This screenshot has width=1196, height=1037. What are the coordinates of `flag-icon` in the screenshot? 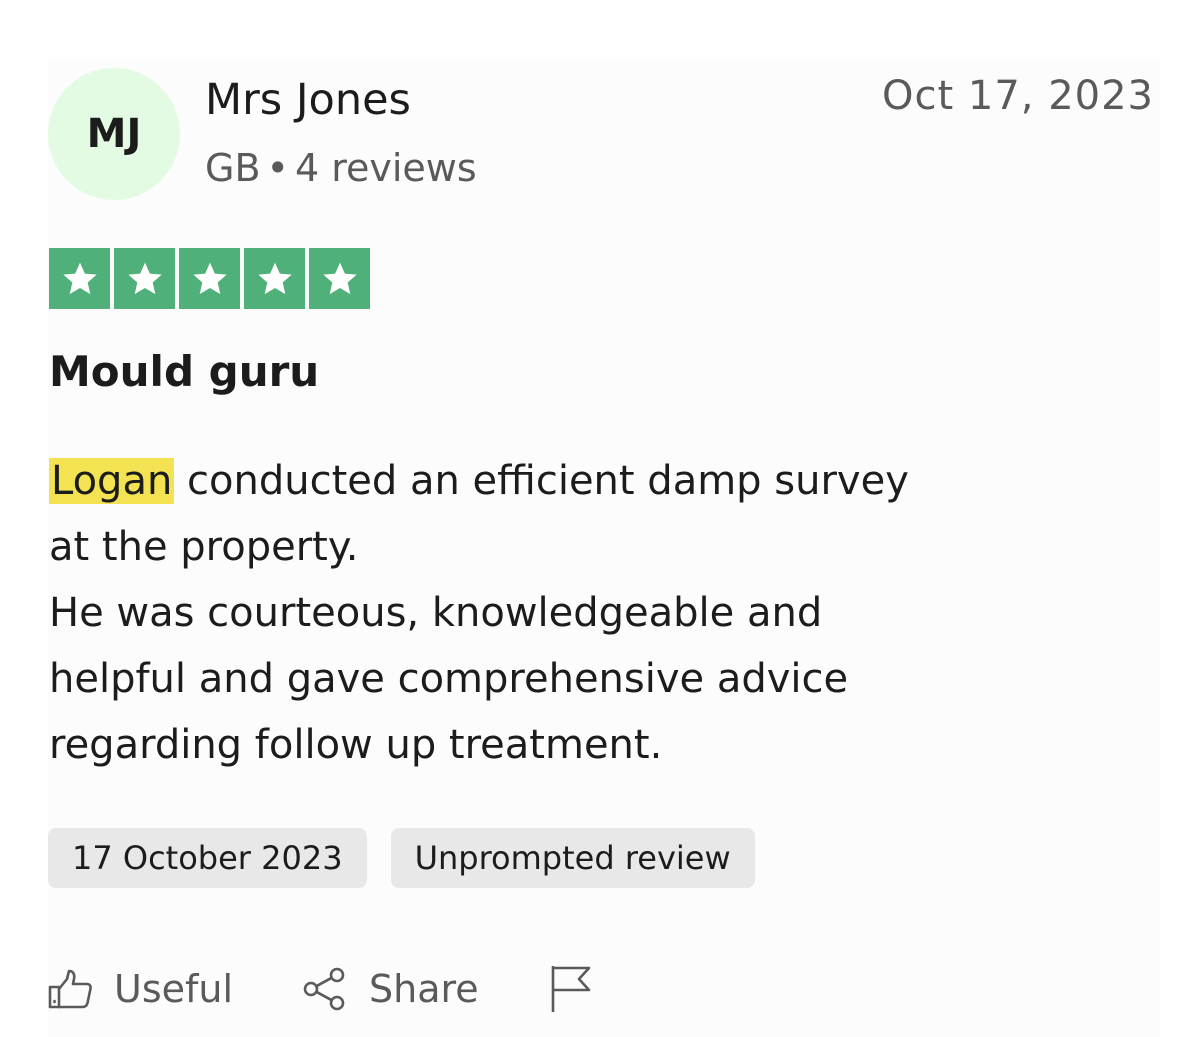 It's located at (571, 989).